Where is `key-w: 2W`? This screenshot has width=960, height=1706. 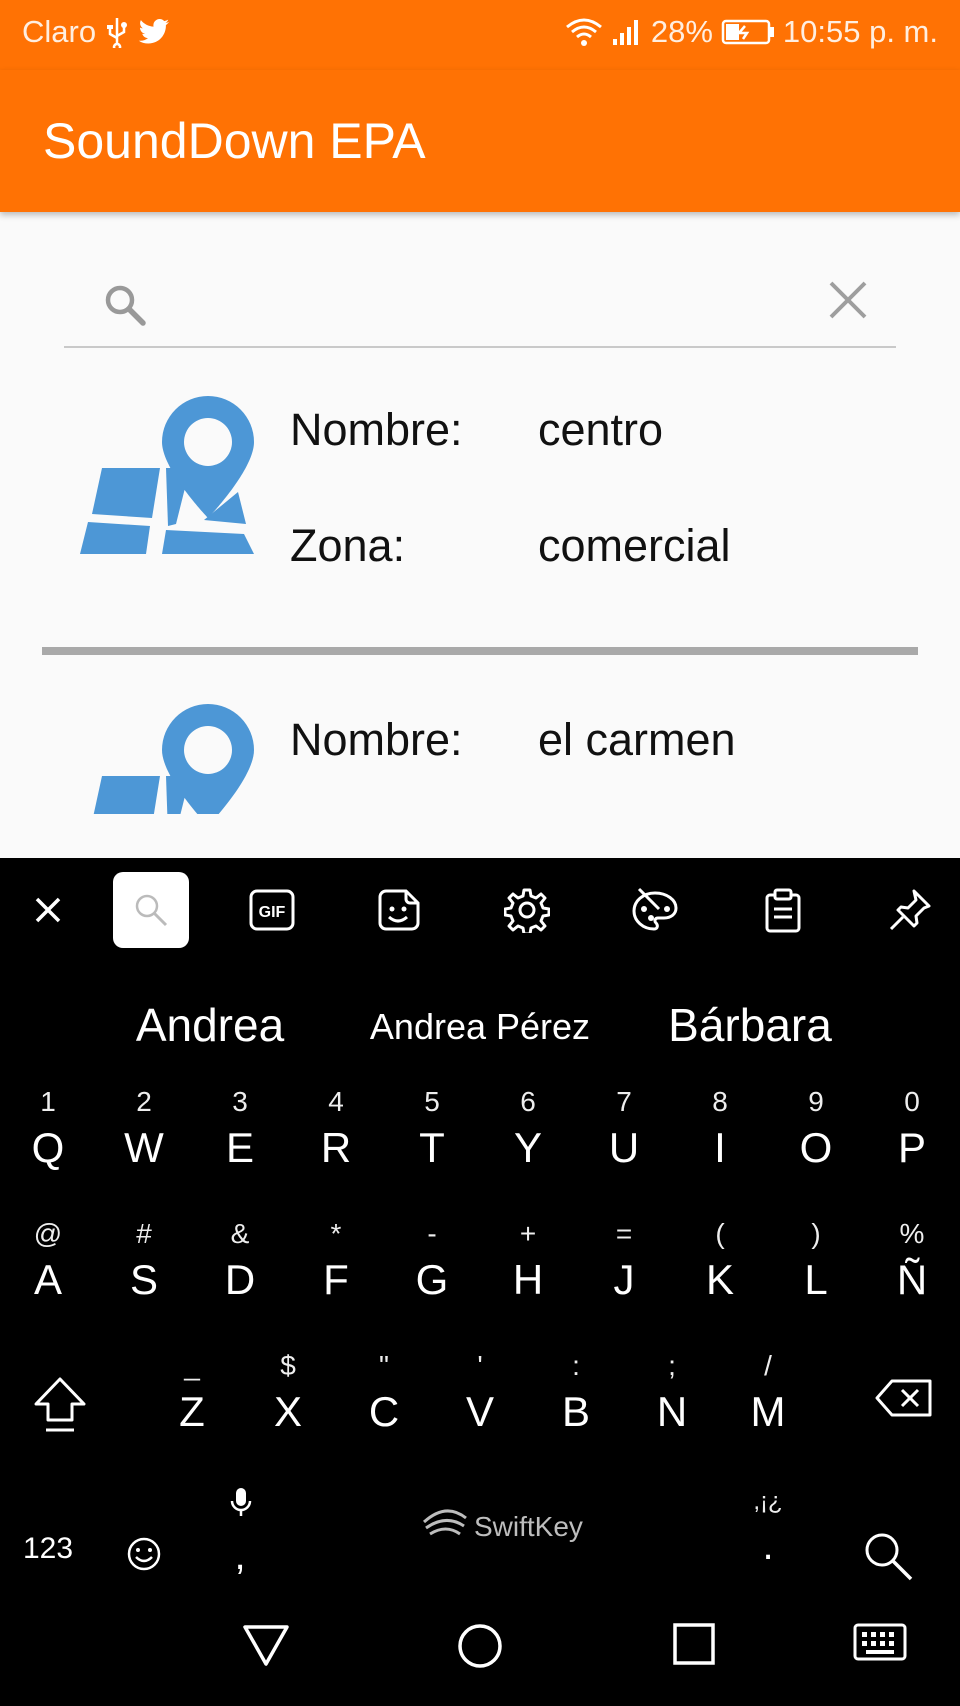 key-w: 2W is located at coordinates (144, 1146).